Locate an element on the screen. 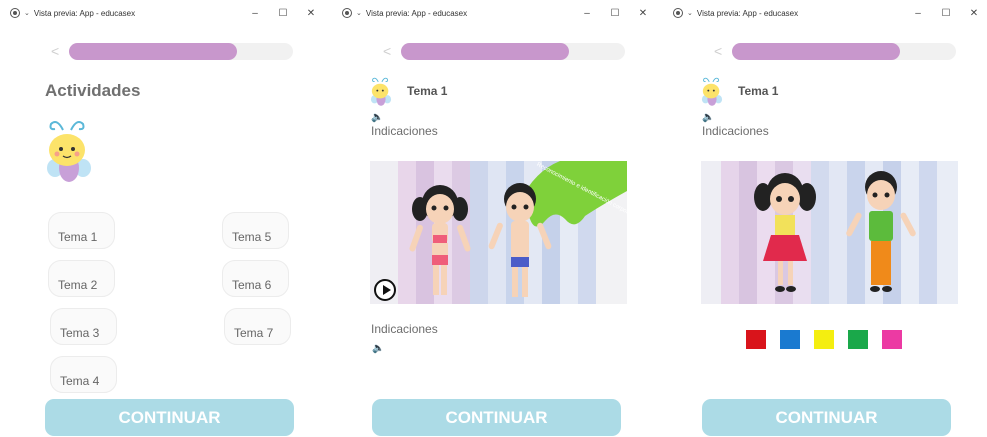 The width and height of the screenshot is (987, 437). coloring-illustration is located at coordinates (829, 232).